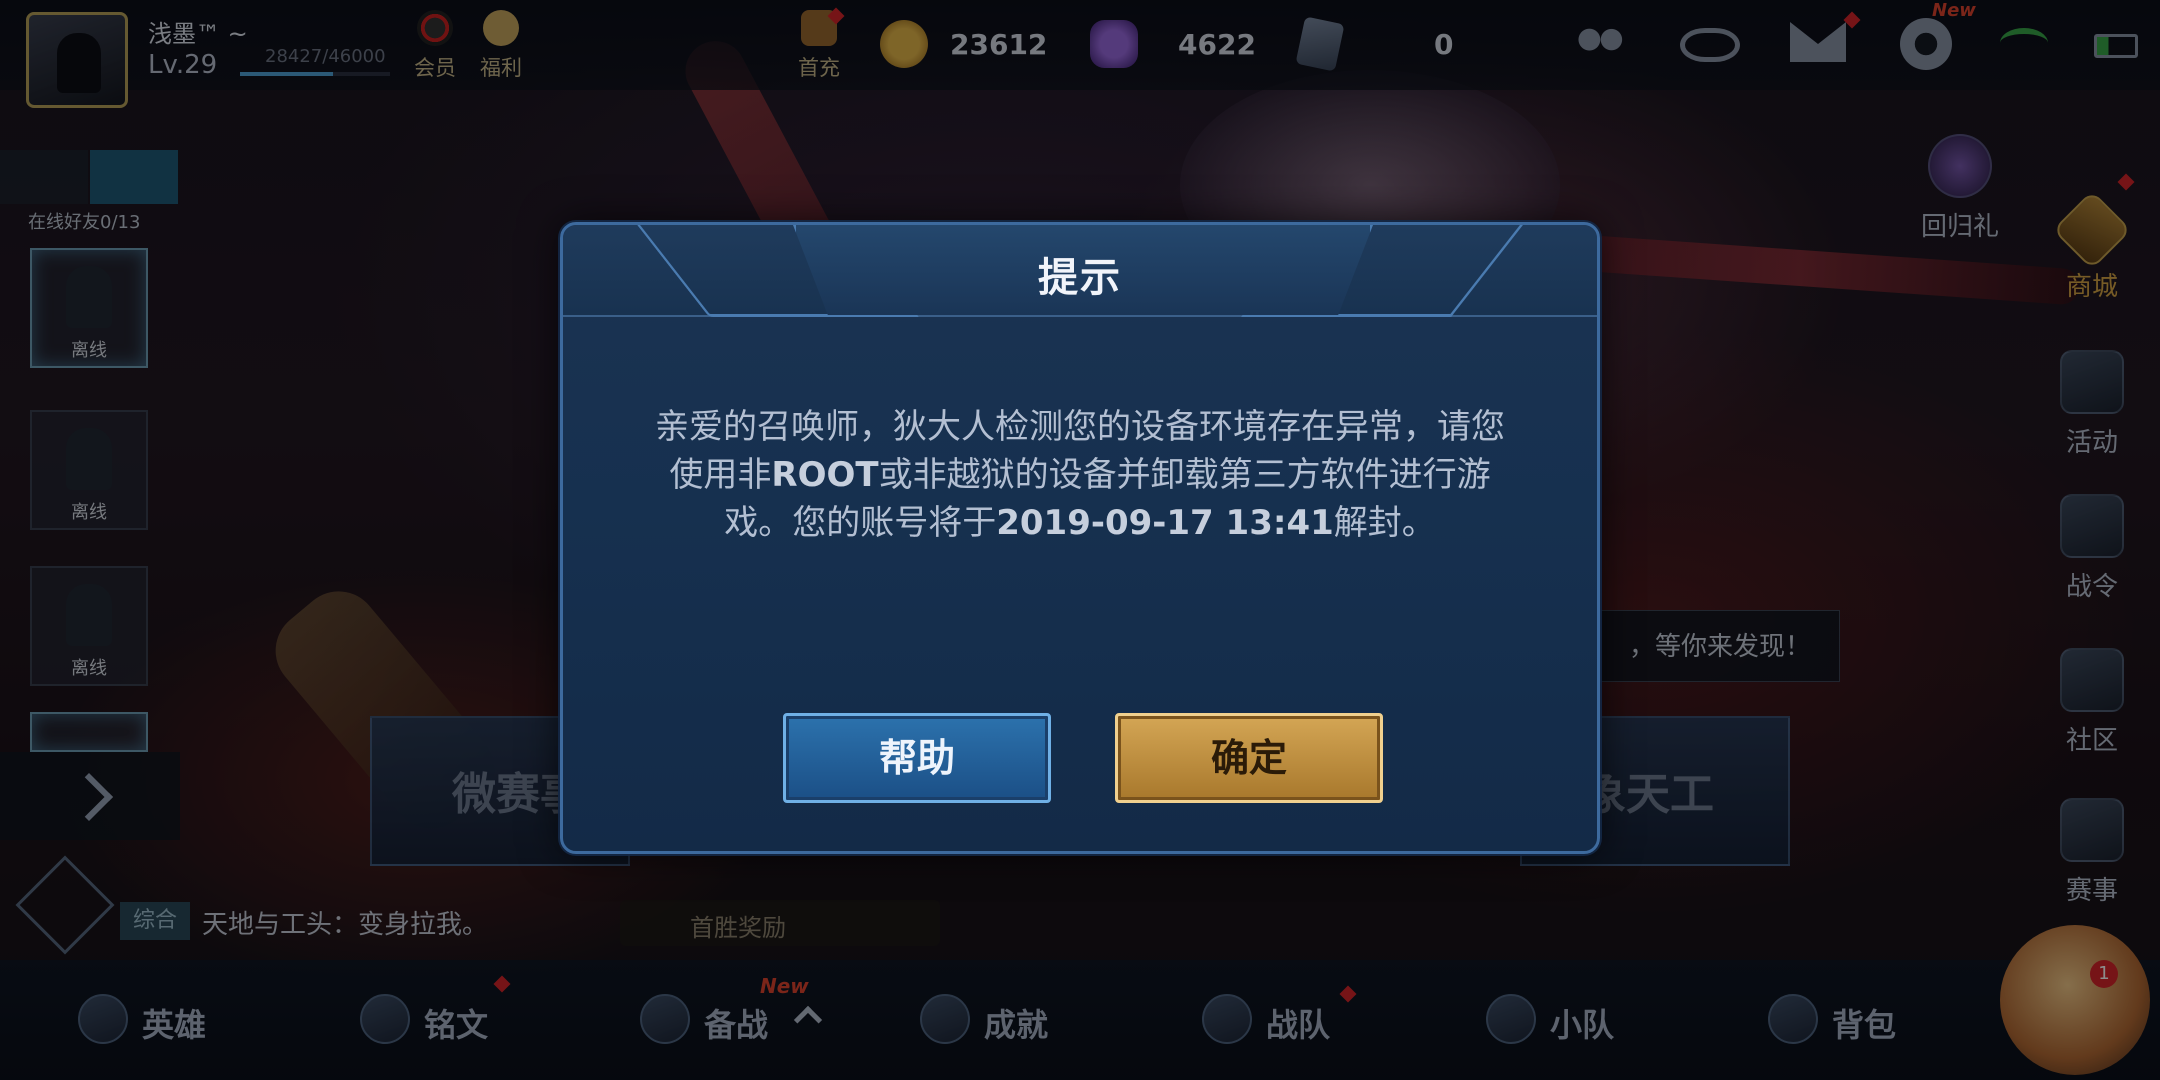 The image size is (2160, 1080). What do you see at coordinates (917, 758) in the screenshot?
I see `help-button: 帮助` at bounding box center [917, 758].